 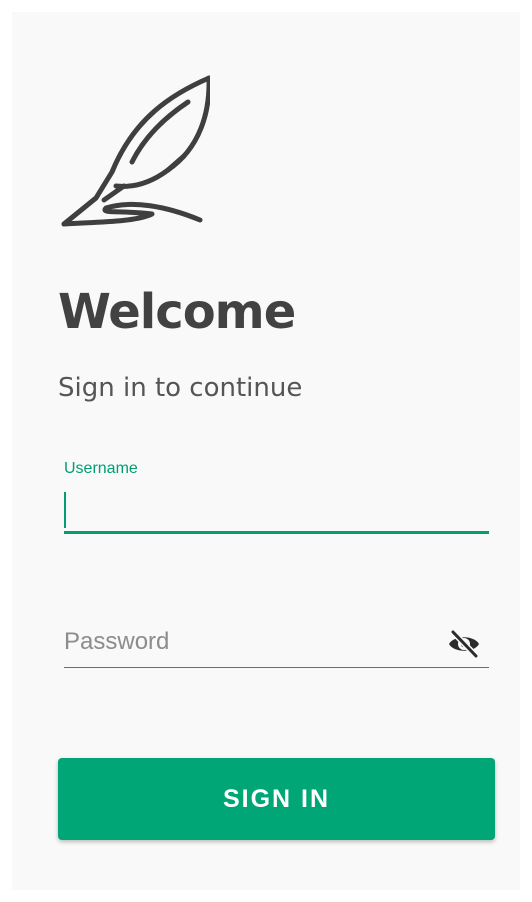 I want to click on sign-in-button: SIGN IN, so click(x=276, y=799).